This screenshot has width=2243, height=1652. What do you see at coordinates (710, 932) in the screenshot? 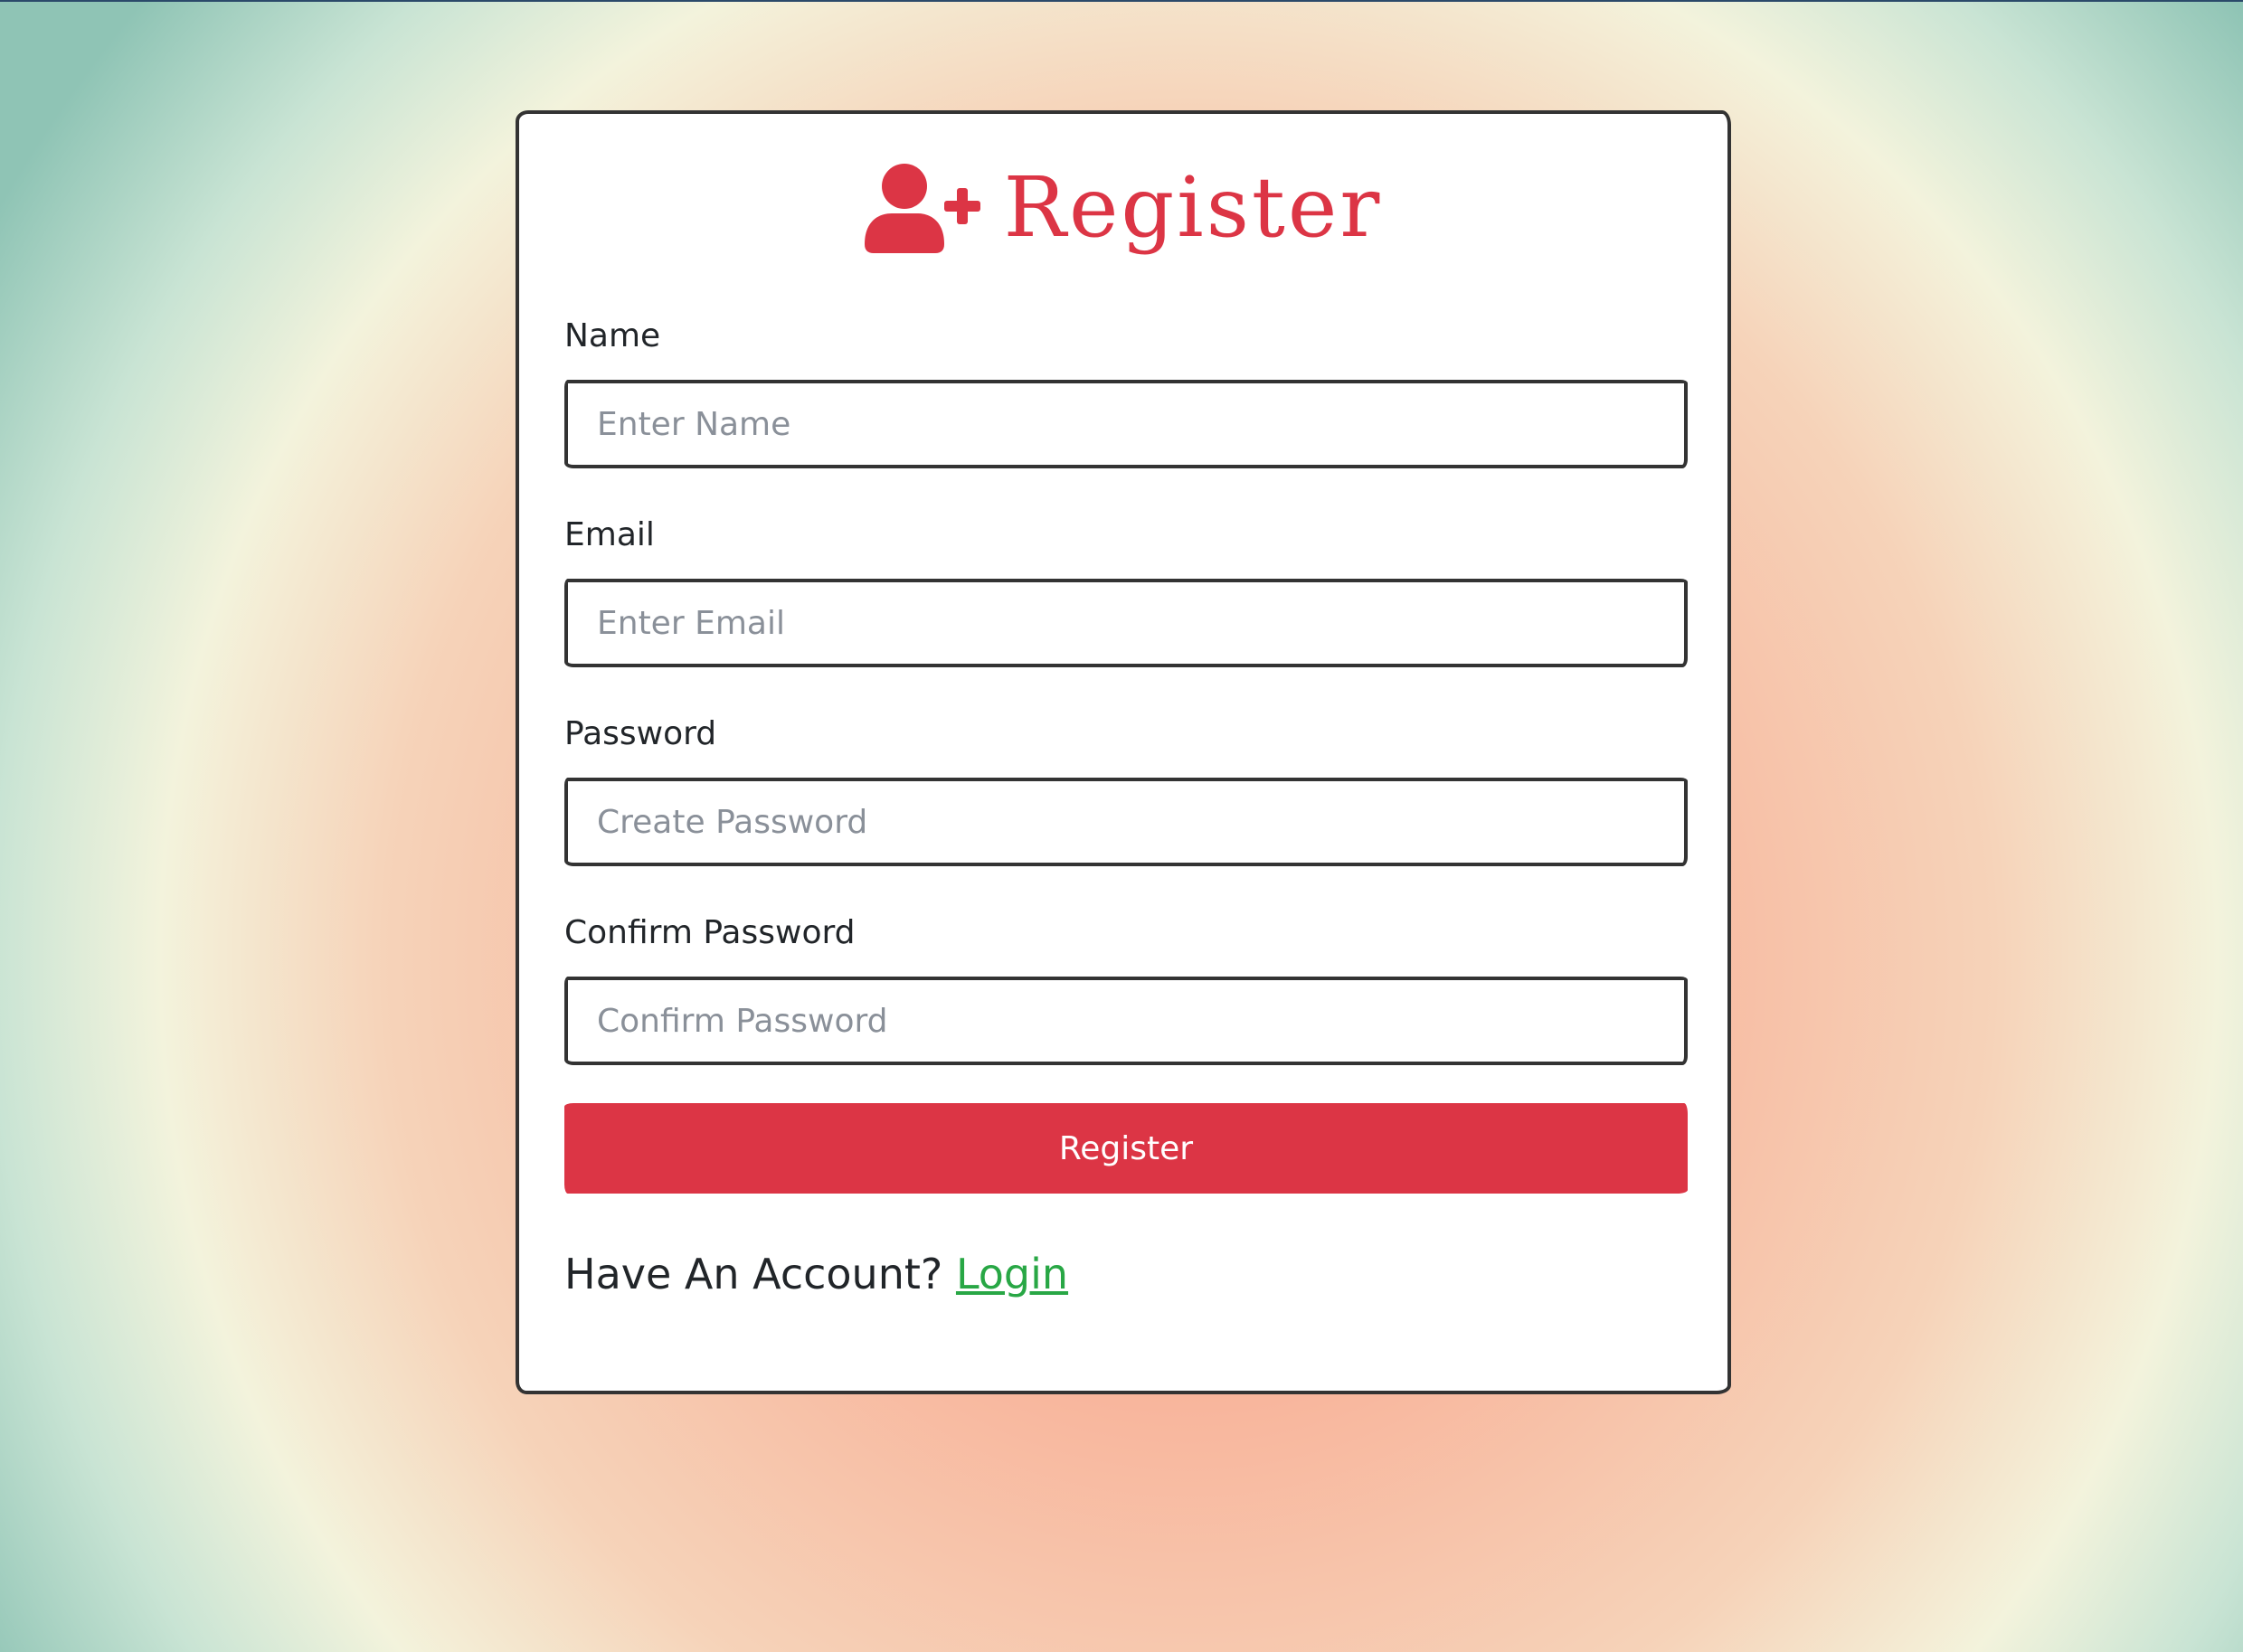
I see `confirm-password-label: Confirm Password` at bounding box center [710, 932].